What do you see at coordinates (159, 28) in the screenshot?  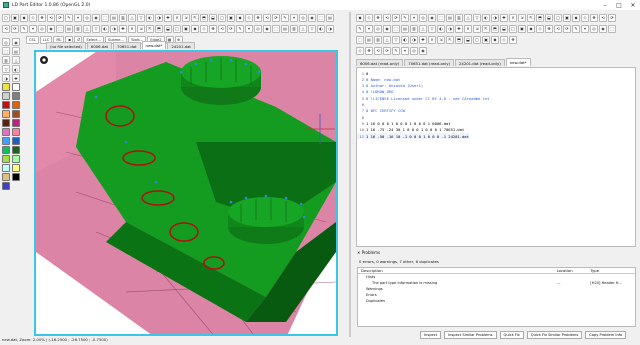 I see `tool-icon: ⬒` at bounding box center [159, 28].